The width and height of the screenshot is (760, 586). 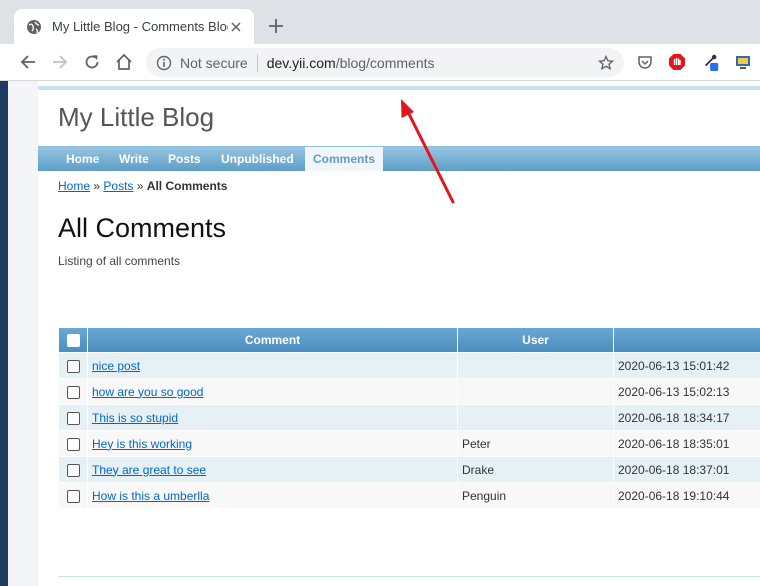 I want to click on table-row: This is so stupid 2020-06-18 18:34:17, so click(x=409, y=417).